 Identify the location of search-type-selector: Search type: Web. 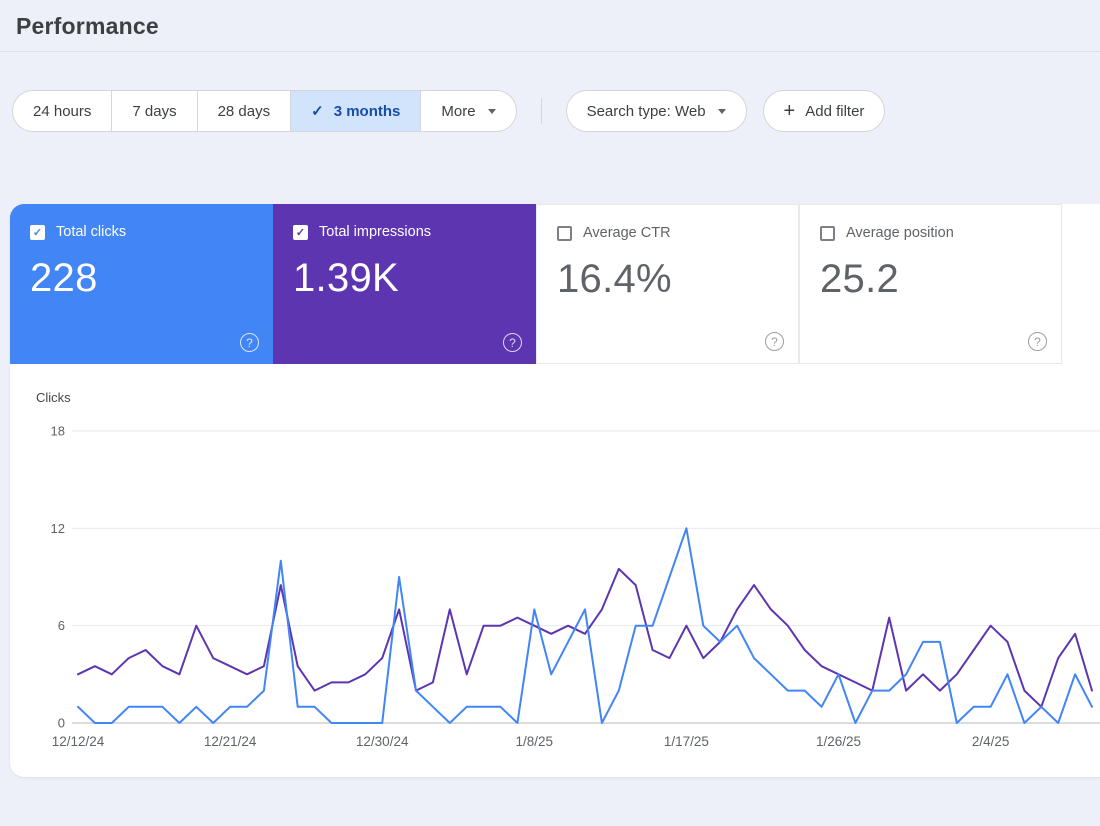
(656, 111).